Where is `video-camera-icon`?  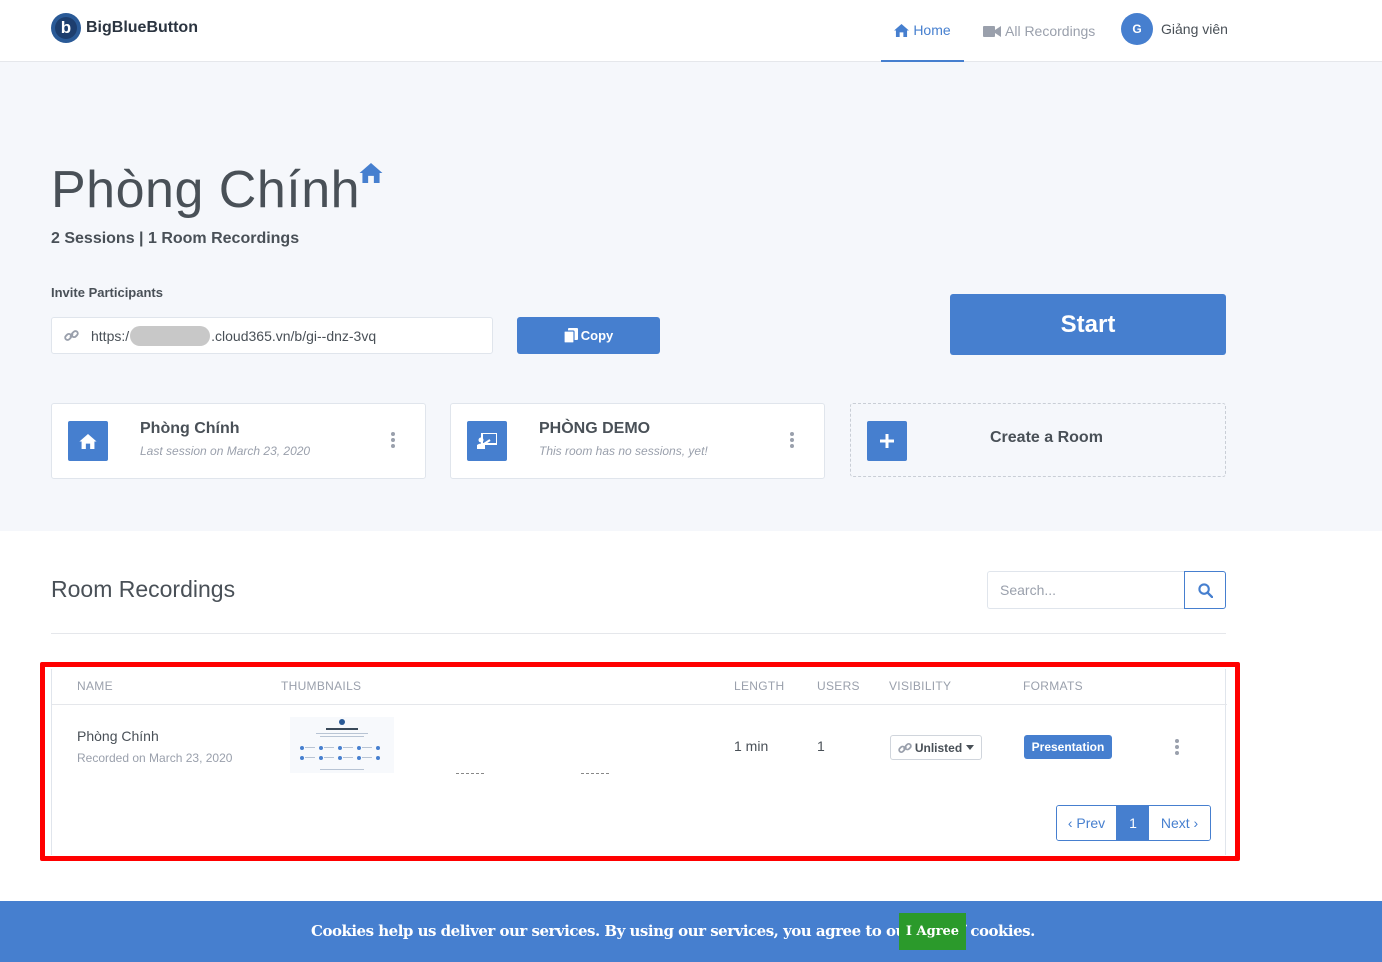 video-camera-icon is located at coordinates (992, 31).